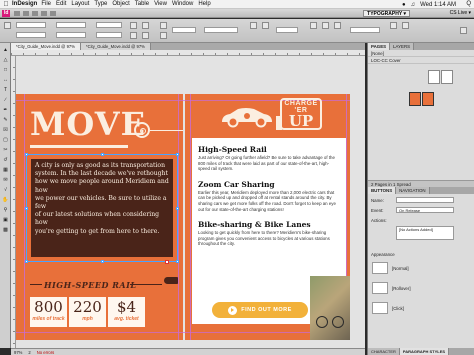 The height and width of the screenshot is (355, 474). I want to click on hand-tool-icon: ✋, so click(5, 199).